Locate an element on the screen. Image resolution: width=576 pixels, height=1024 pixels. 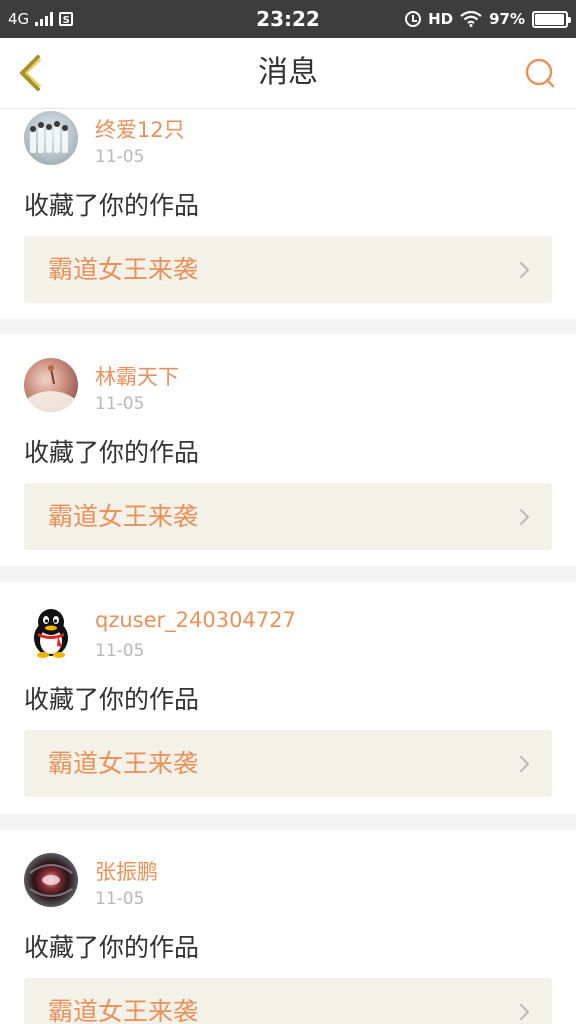
page-title: 消息 is located at coordinates (288, 72).